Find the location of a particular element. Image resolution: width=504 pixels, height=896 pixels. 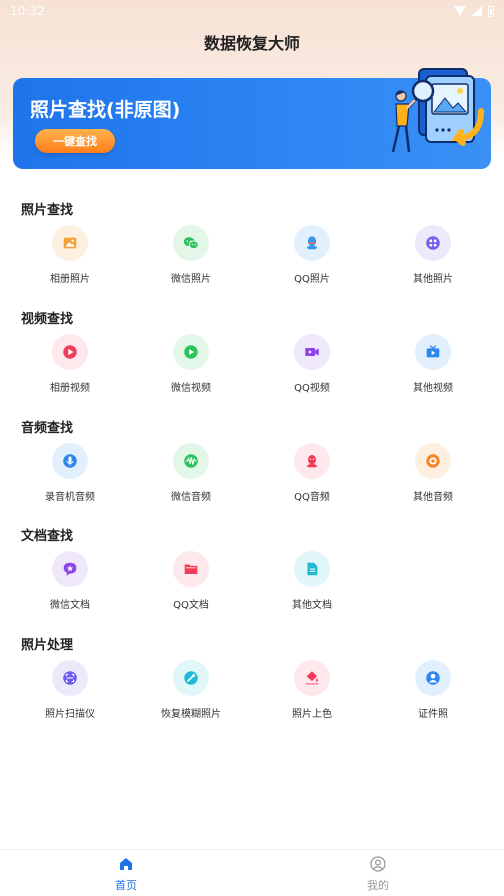

photo-search-banner: 照片查找(非原图) 一键查找 is located at coordinates (252, 118).